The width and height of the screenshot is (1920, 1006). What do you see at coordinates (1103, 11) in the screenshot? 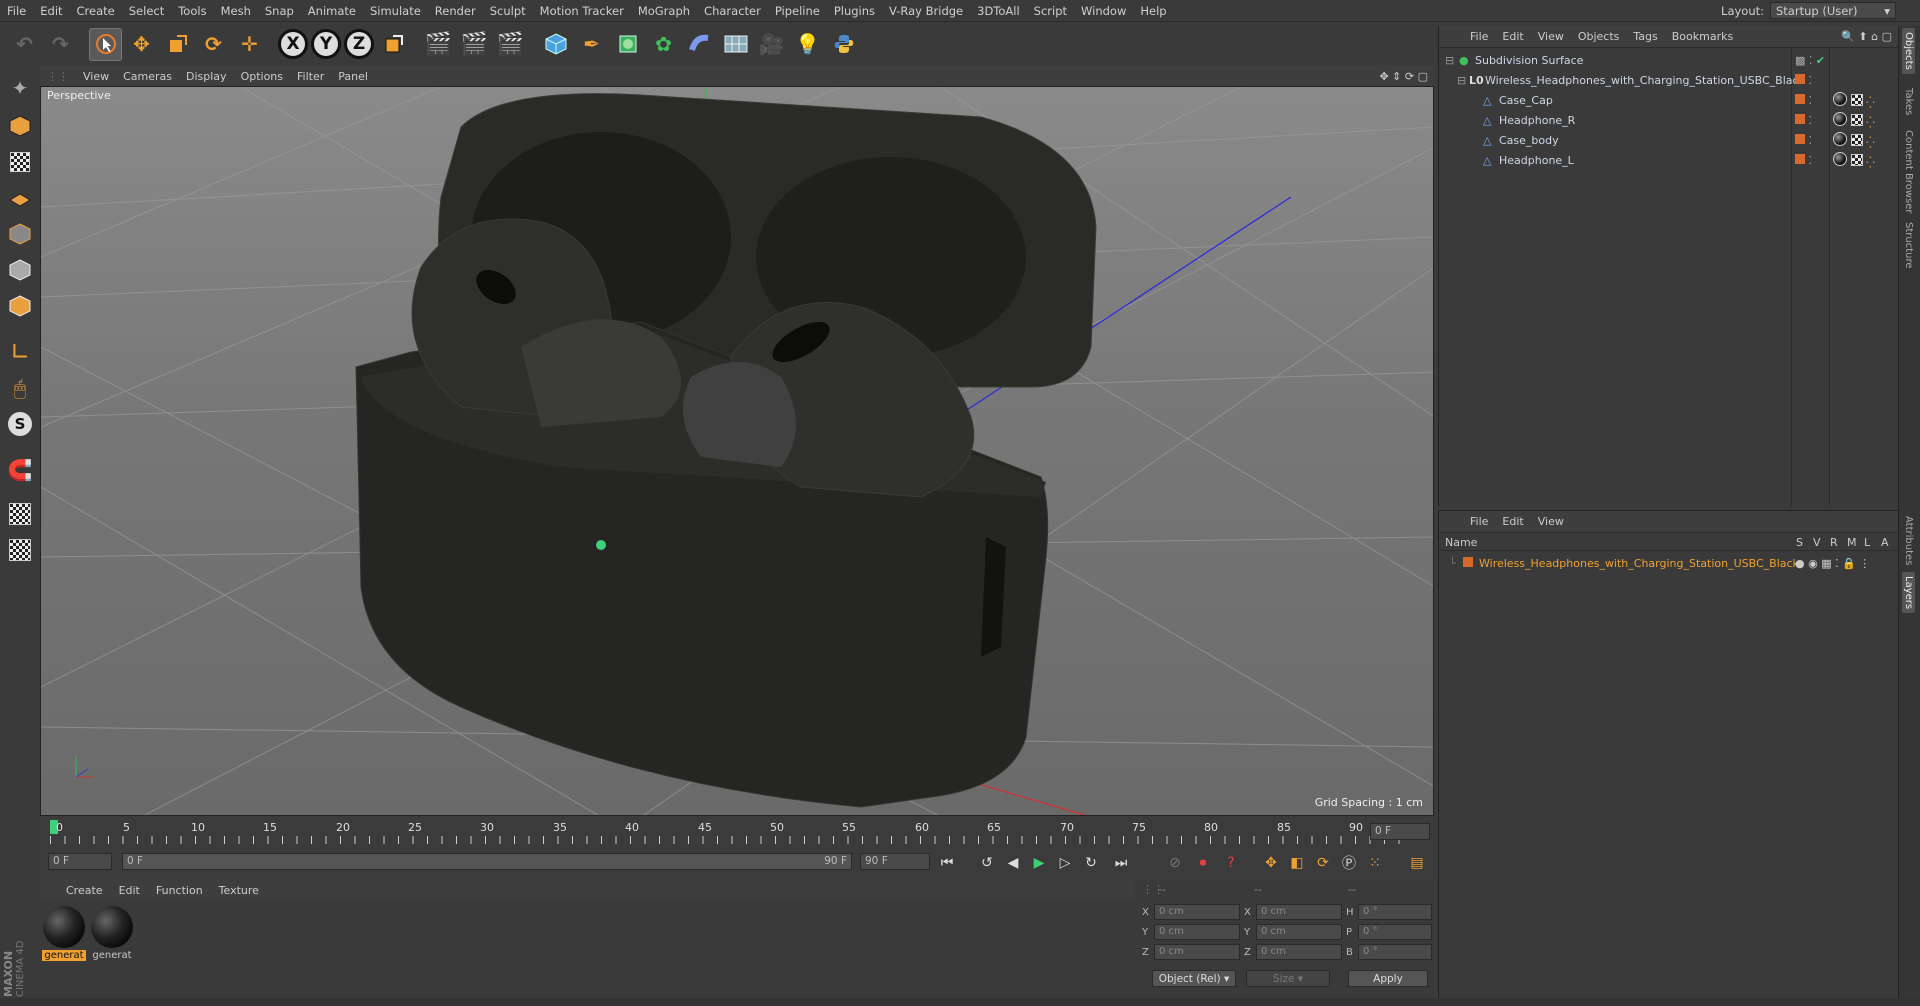
I see `menu-window: Window` at bounding box center [1103, 11].